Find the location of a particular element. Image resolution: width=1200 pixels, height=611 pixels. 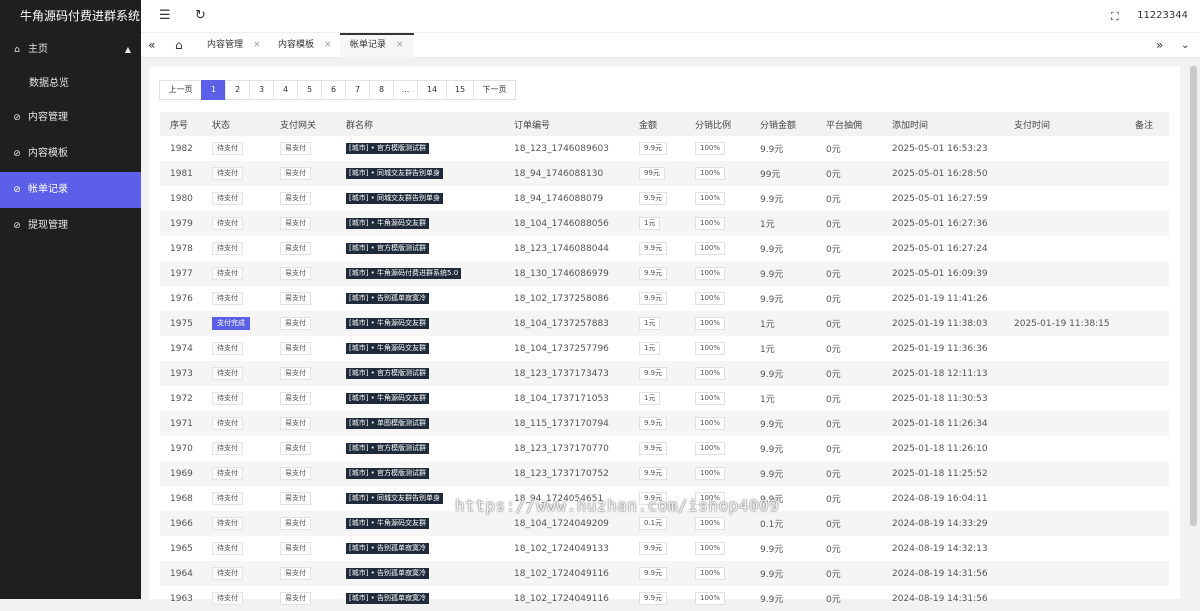

tabs-scroll-right-icon: » is located at coordinates (1159, 45).